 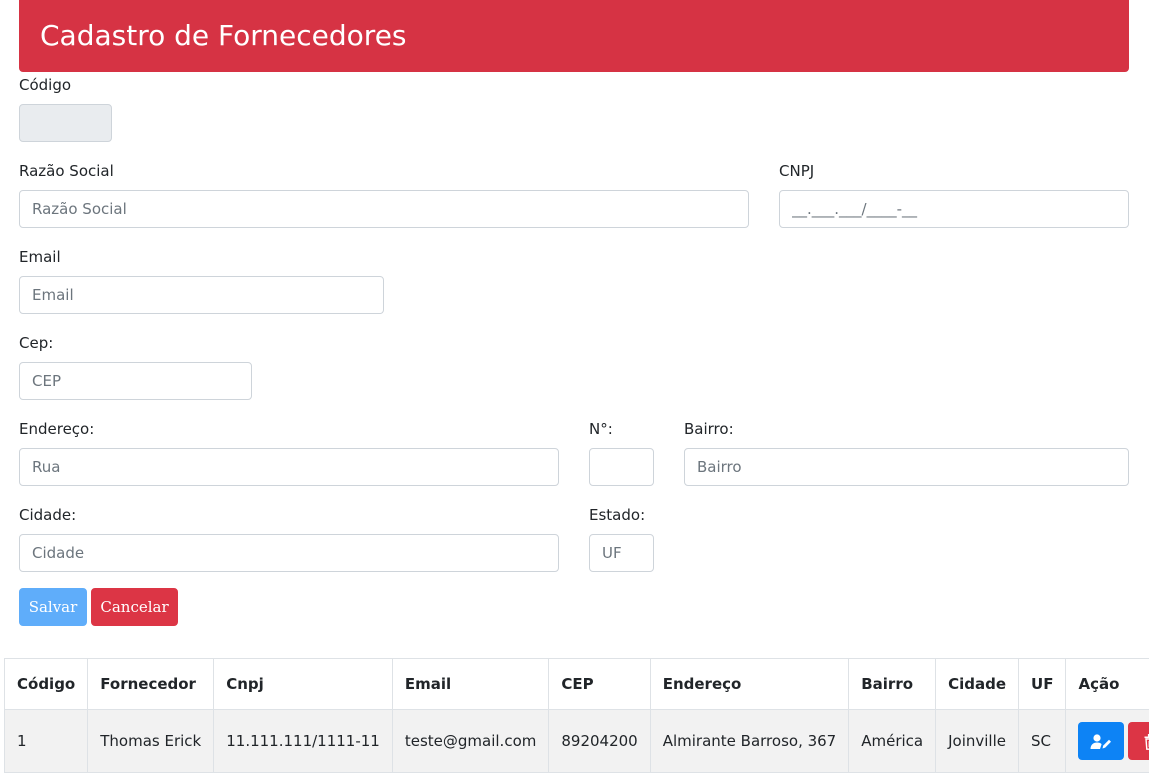 I want to click on cell-fornecedor: Thomas Erick, so click(x=151, y=741).